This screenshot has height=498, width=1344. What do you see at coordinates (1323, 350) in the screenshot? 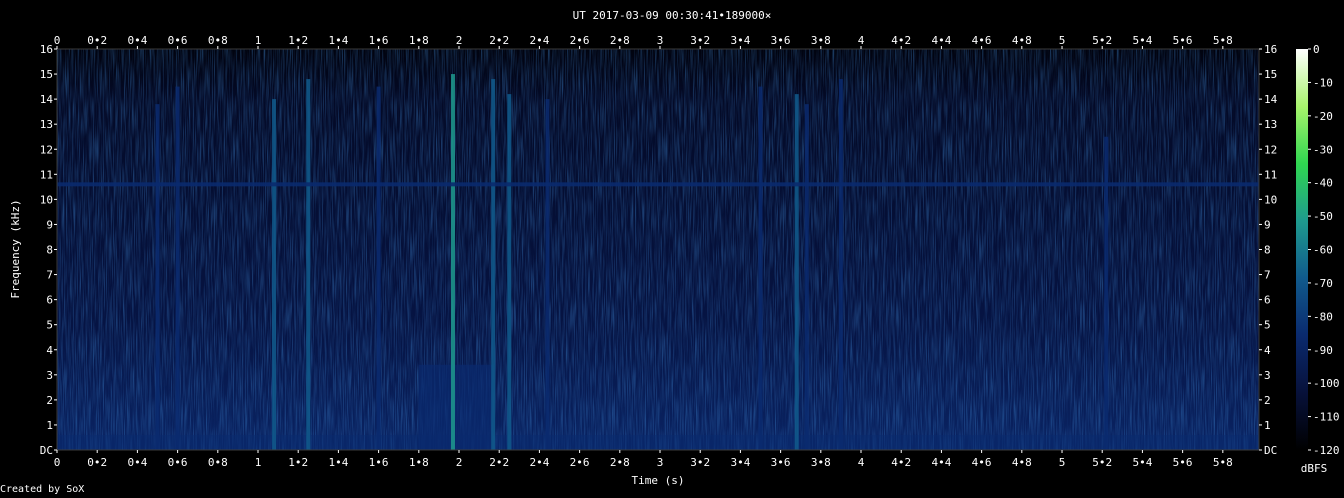
I see `colorbar-tick-label: -90` at bounding box center [1323, 350].